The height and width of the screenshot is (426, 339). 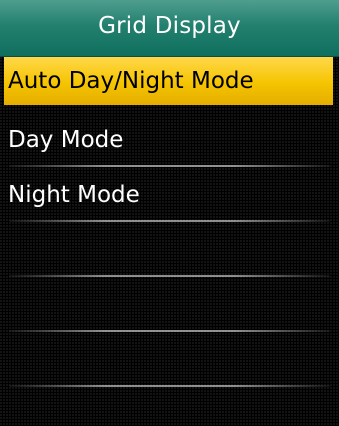 I want to click on menu-item-auto-day-night-mode: Auto Day/Night Mode, so click(x=168, y=81).